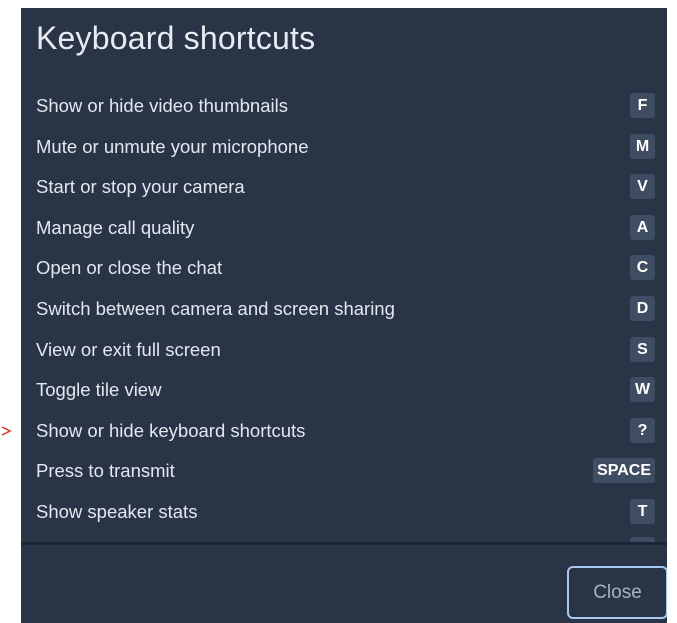 This screenshot has width=677, height=623. What do you see at coordinates (642, 511) in the screenshot?
I see `key-badge: T` at bounding box center [642, 511].